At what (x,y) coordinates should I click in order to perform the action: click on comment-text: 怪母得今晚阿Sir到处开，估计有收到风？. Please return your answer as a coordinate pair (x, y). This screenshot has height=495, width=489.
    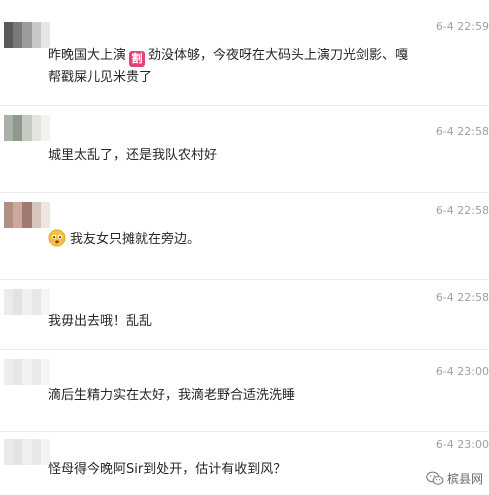
    Looking at the image, I should click on (167, 469).